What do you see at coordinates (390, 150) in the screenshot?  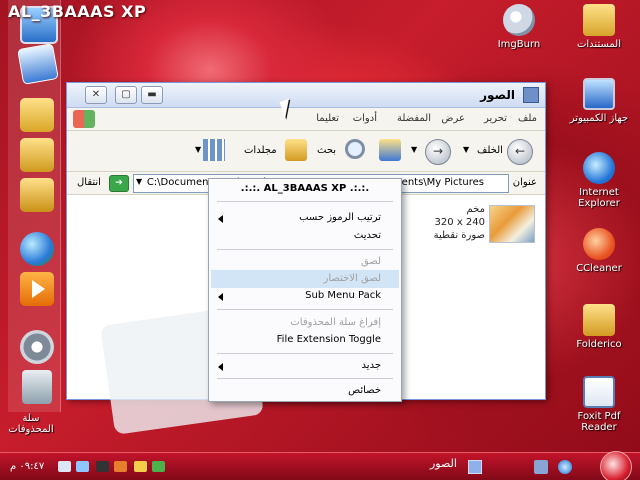 I see `up-folder-icon` at bounding box center [390, 150].